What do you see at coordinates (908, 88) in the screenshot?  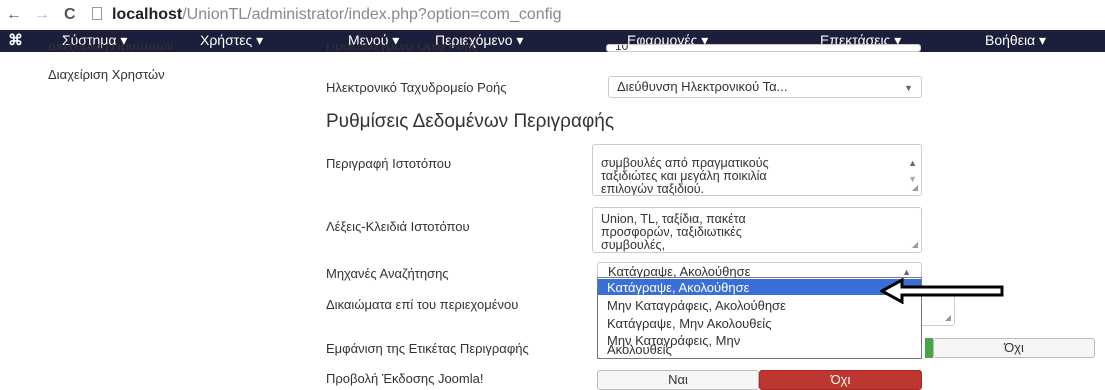 I see `chevron-down-icon: ▼` at bounding box center [908, 88].